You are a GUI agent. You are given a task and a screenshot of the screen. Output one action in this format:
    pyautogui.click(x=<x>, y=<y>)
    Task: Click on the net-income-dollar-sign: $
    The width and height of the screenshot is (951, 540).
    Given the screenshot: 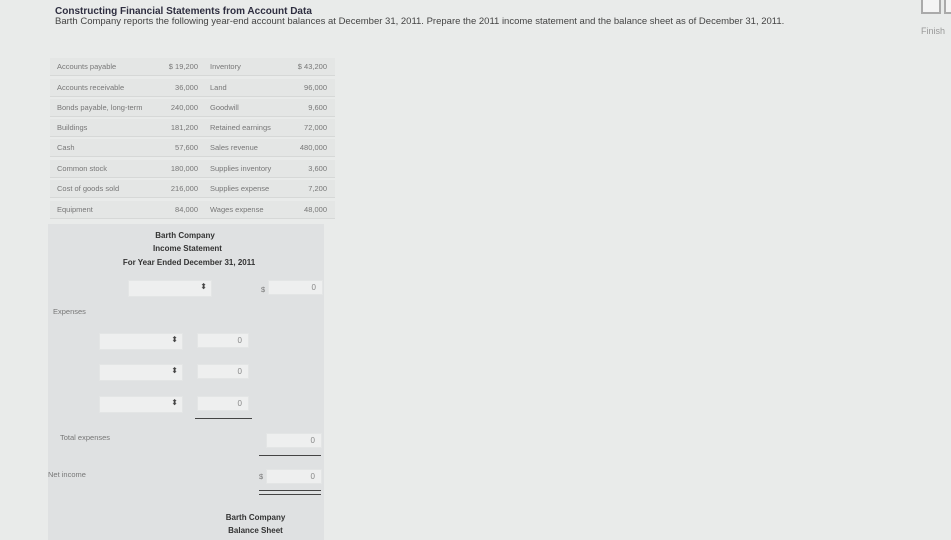 What is the action you would take?
    pyautogui.click(x=261, y=476)
    